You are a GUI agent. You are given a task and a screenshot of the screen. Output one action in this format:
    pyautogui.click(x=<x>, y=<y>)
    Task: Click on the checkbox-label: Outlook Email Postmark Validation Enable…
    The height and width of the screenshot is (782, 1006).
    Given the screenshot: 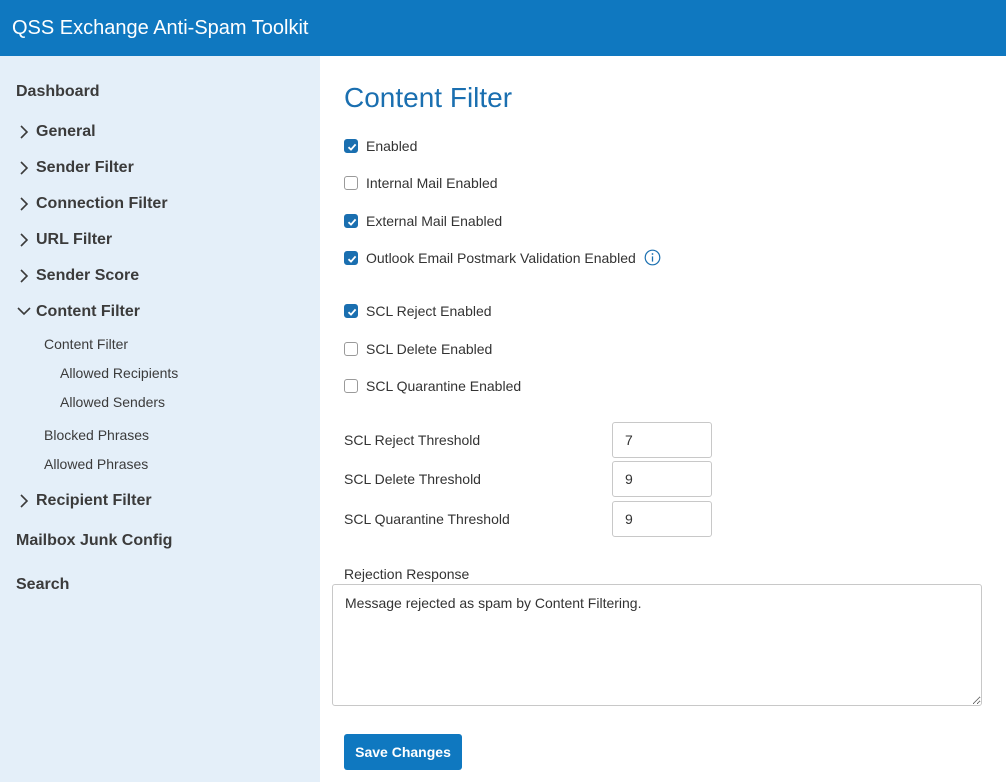 What is the action you would take?
    pyautogui.click(x=501, y=257)
    